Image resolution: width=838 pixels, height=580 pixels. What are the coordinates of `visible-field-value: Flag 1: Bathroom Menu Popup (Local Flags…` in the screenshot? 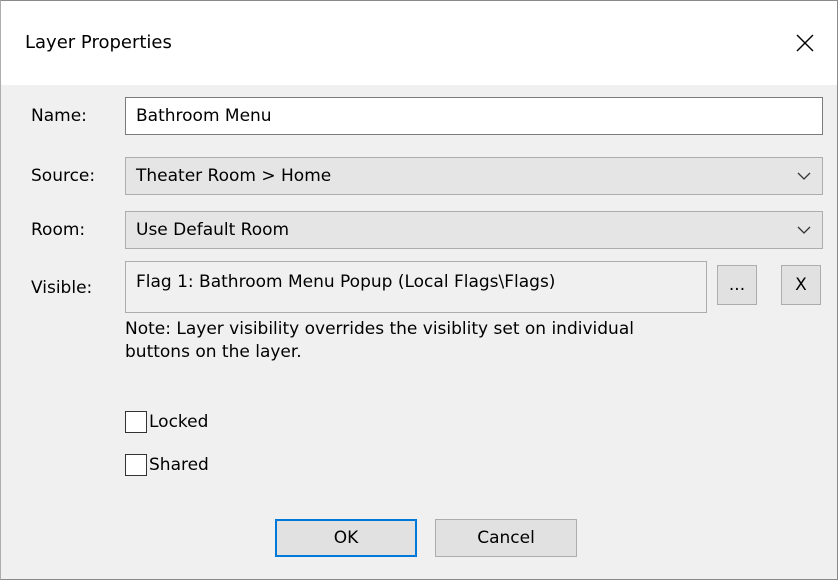 It's located at (346, 282).